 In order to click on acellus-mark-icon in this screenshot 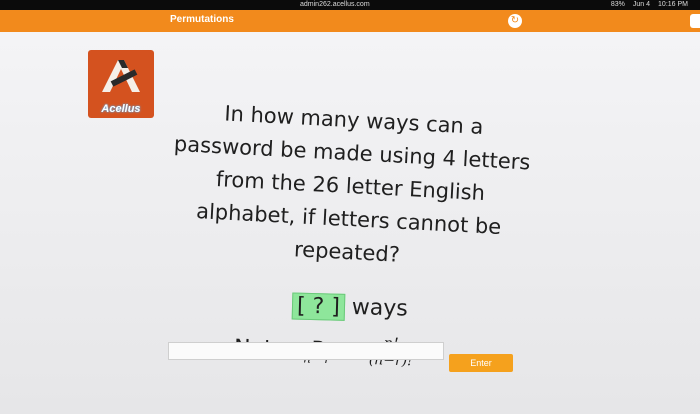, I will do `click(121, 76)`.